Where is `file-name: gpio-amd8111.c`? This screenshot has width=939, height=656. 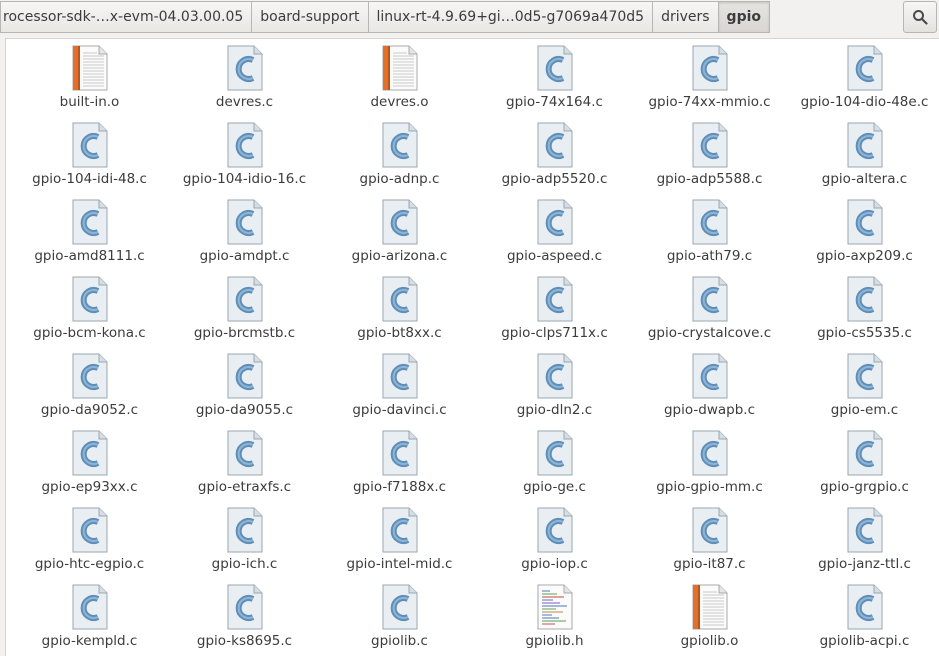
file-name: gpio-amd8111.c is located at coordinates (89, 256).